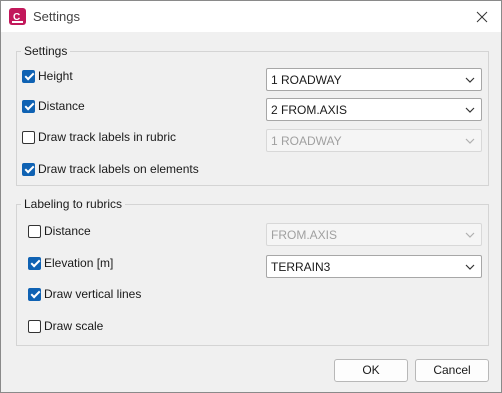 This screenshot has height=393, width=502. What do you see at coordinates (452, 370) in the screenshot?
I see `cancel-button: Cancel` at bounding box center [452, 370].